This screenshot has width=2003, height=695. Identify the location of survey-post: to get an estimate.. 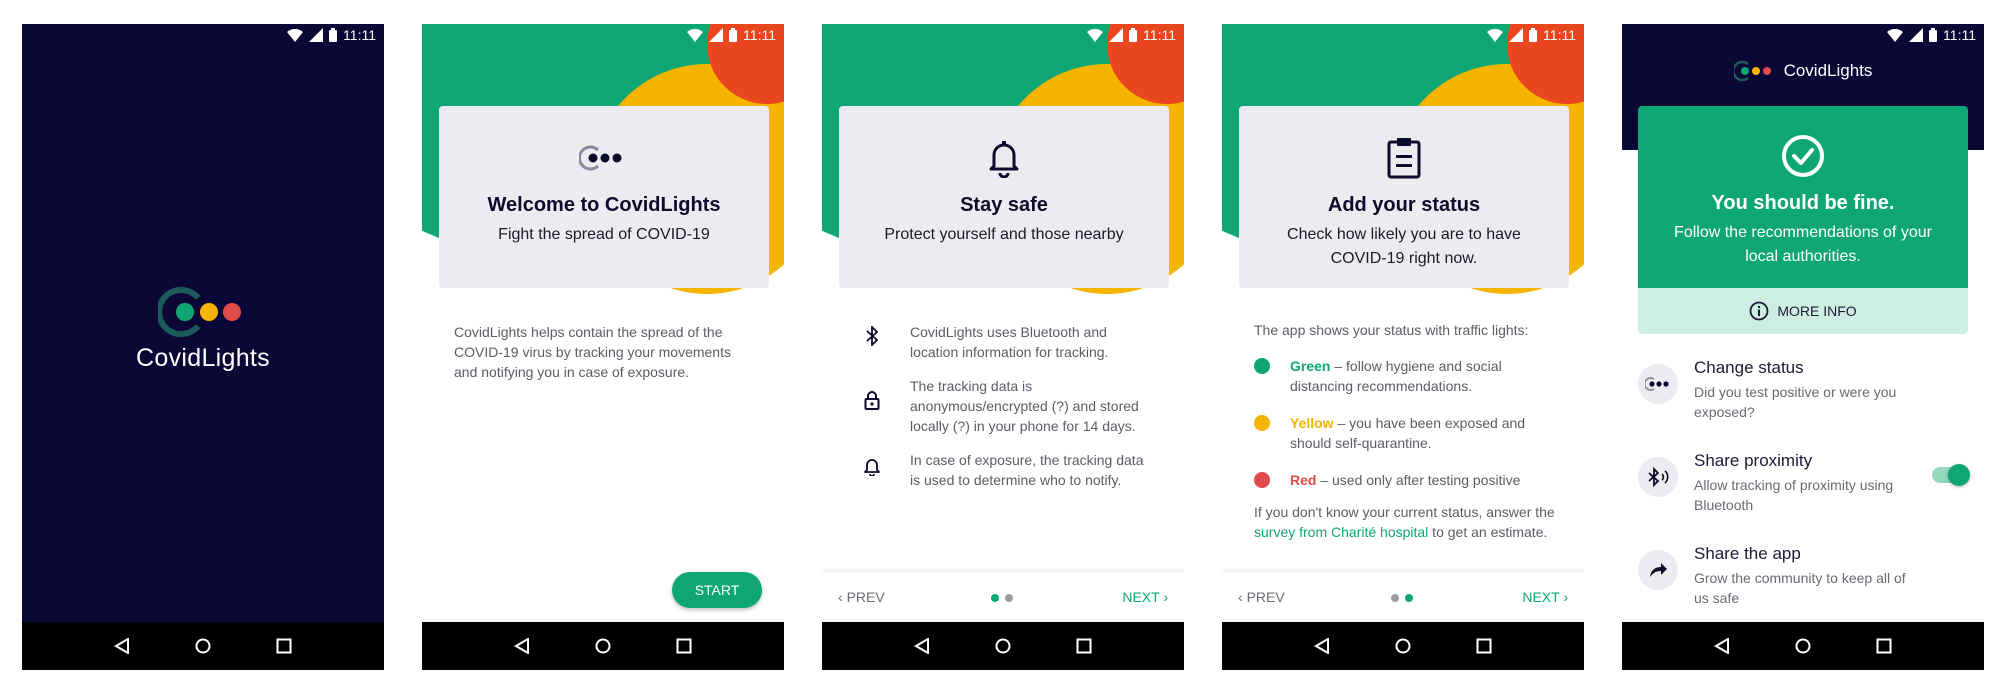
(1488, 532).